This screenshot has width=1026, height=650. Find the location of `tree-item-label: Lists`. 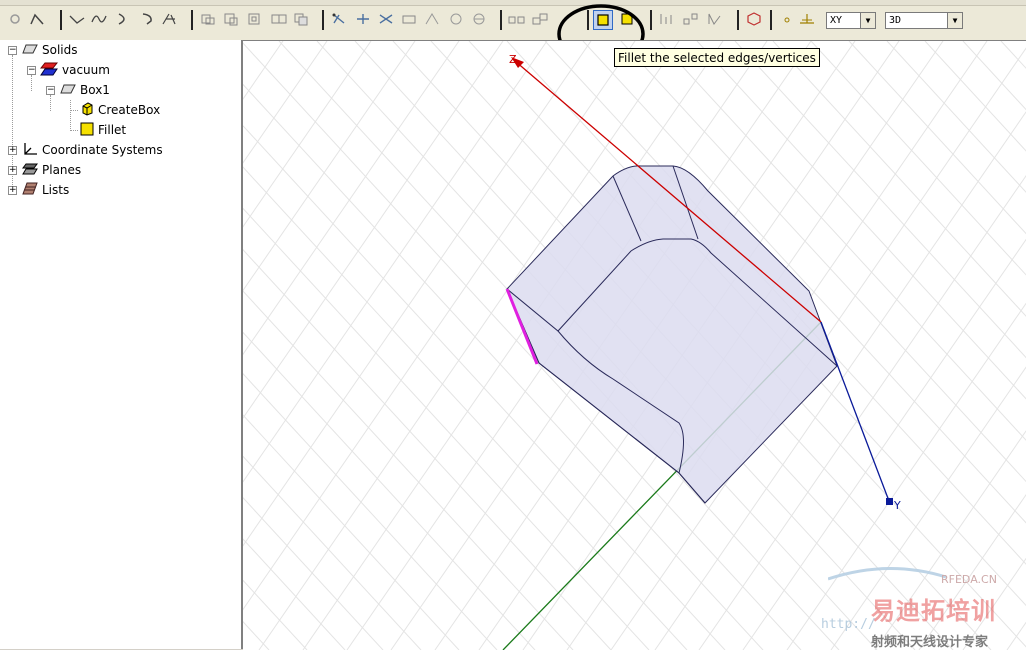

tree-item-label: Lists is located at coordinates (56, 190).